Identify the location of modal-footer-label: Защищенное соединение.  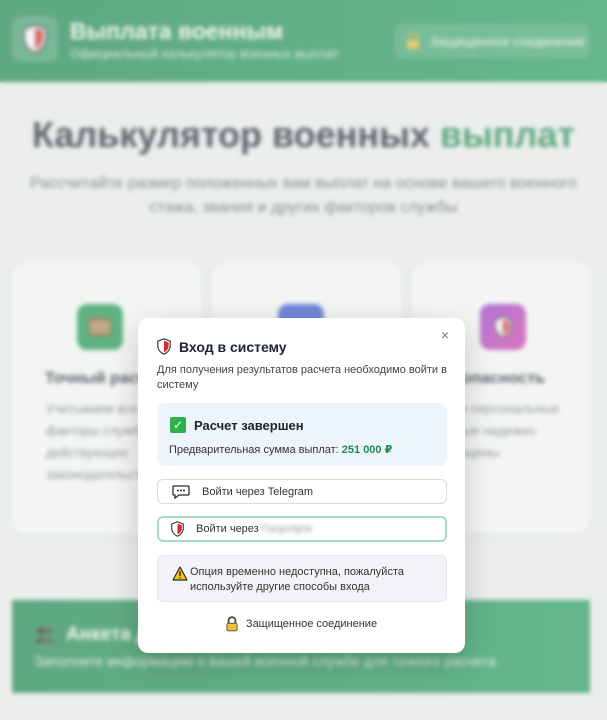
(311, 624).